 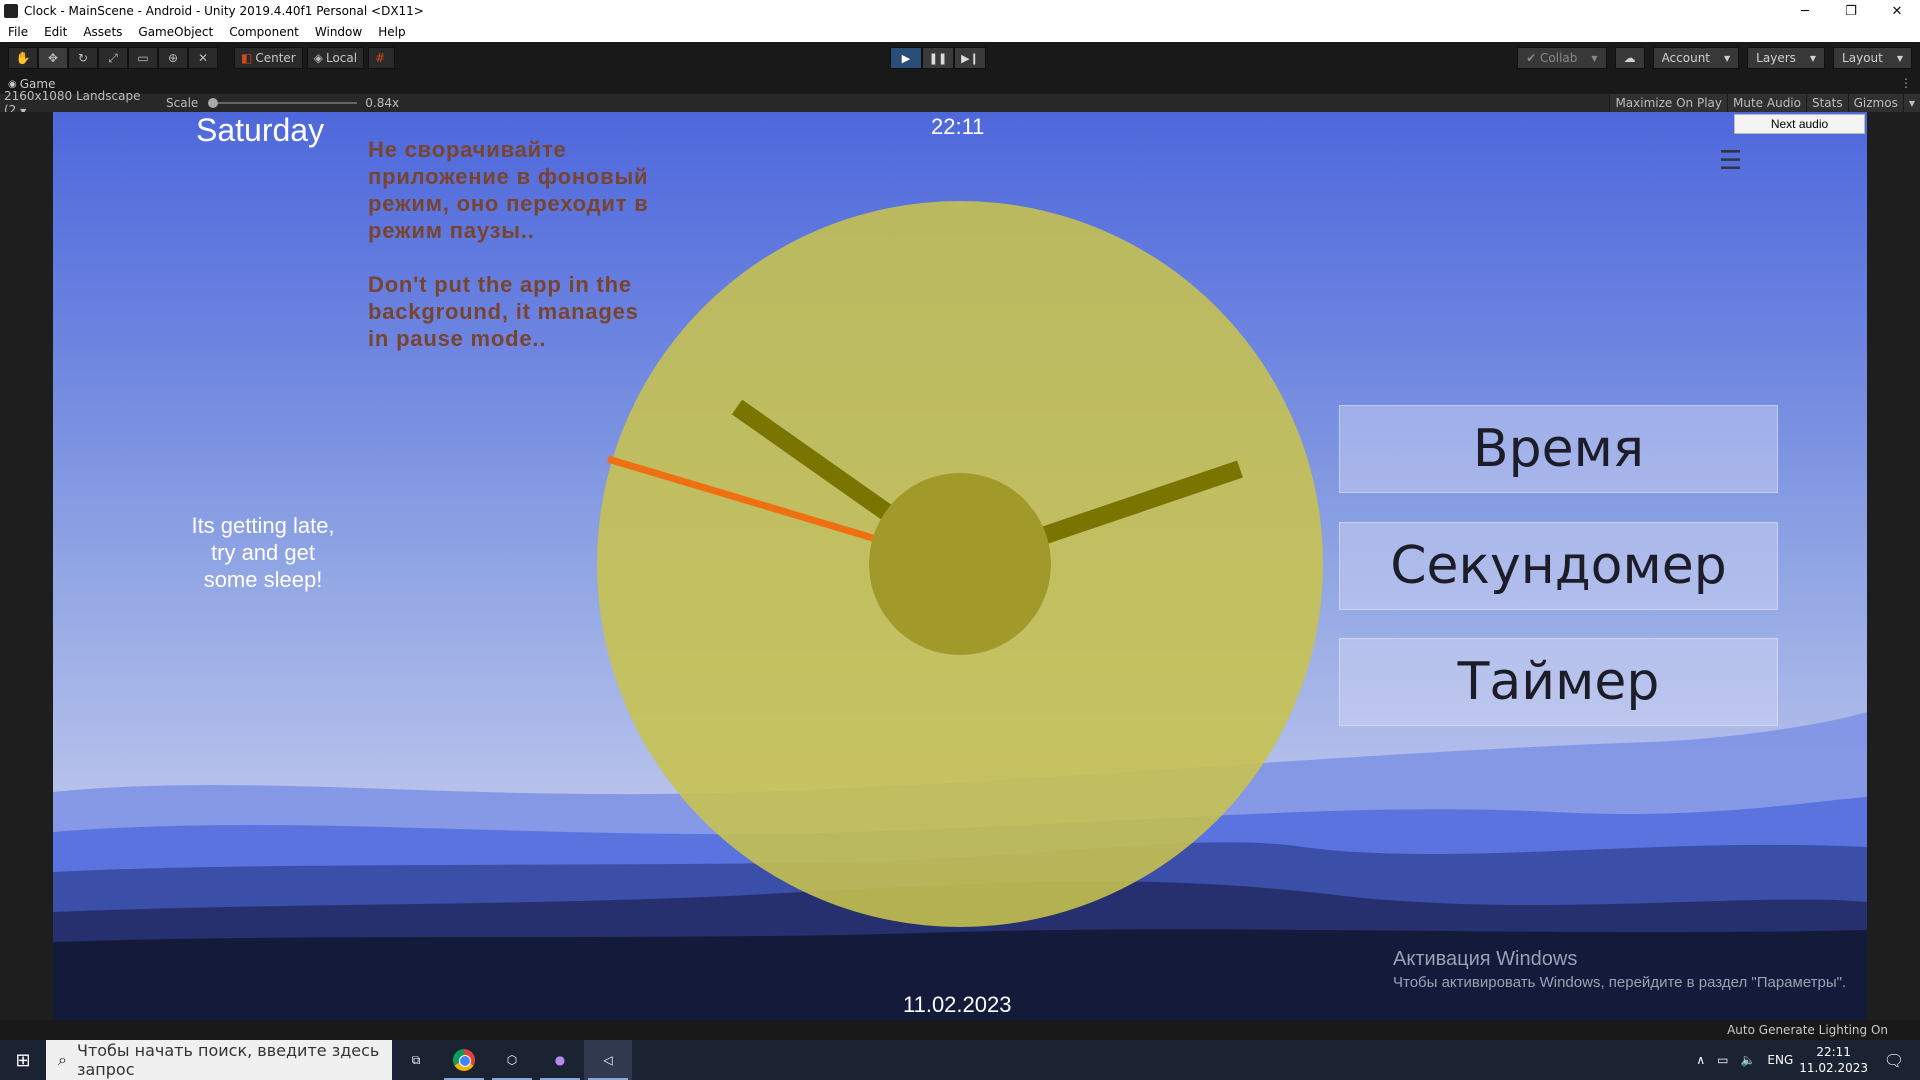 I want to click on gizmos-dropdown: Gizmos, so click(x=1875, y=103).